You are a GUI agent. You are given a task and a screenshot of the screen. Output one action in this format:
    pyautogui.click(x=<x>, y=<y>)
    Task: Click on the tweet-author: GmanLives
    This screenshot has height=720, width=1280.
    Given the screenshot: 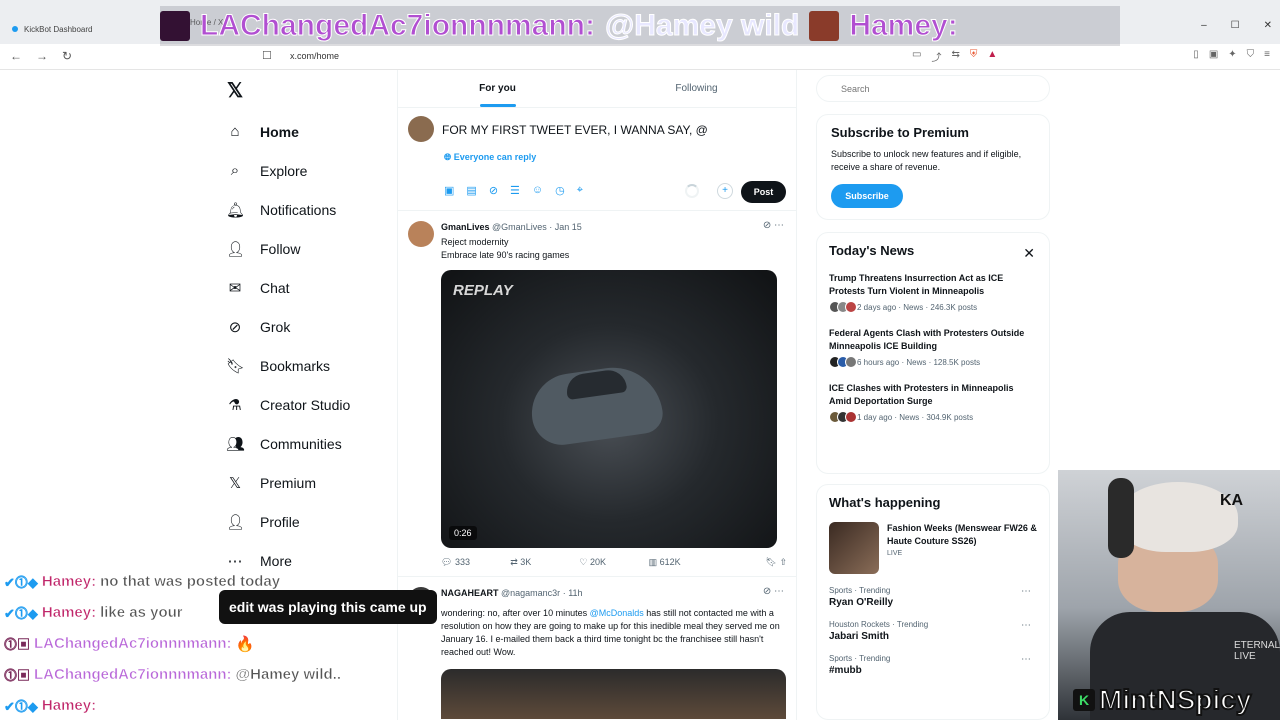 What is the action you would take?
    pyautogui.click(x=465, y=227)
    